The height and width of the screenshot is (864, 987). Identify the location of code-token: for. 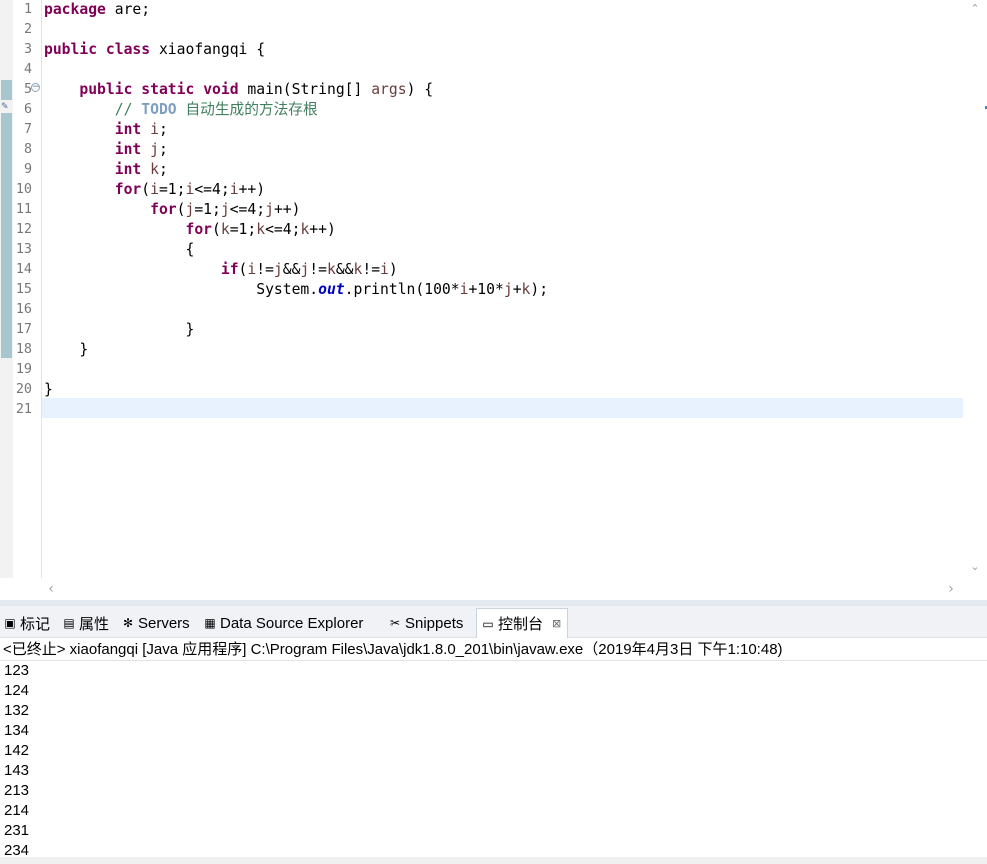
(128, 189).